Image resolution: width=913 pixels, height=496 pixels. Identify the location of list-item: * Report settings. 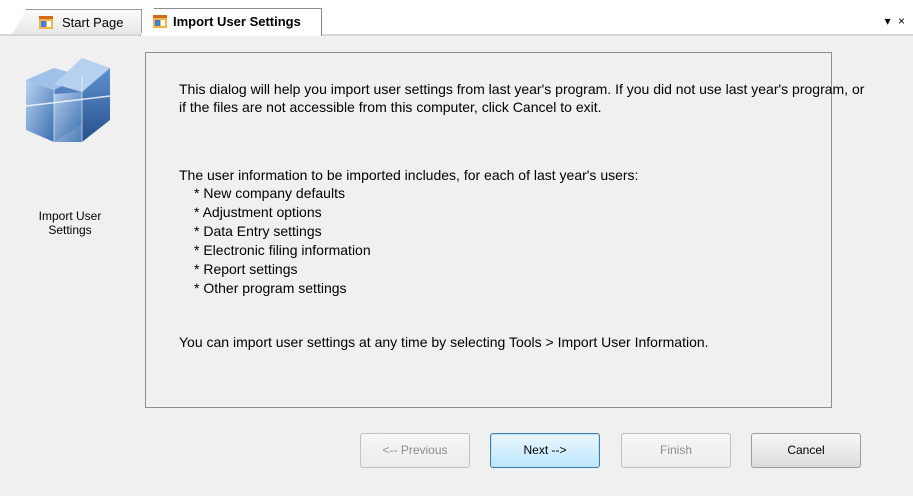
(246, 269).